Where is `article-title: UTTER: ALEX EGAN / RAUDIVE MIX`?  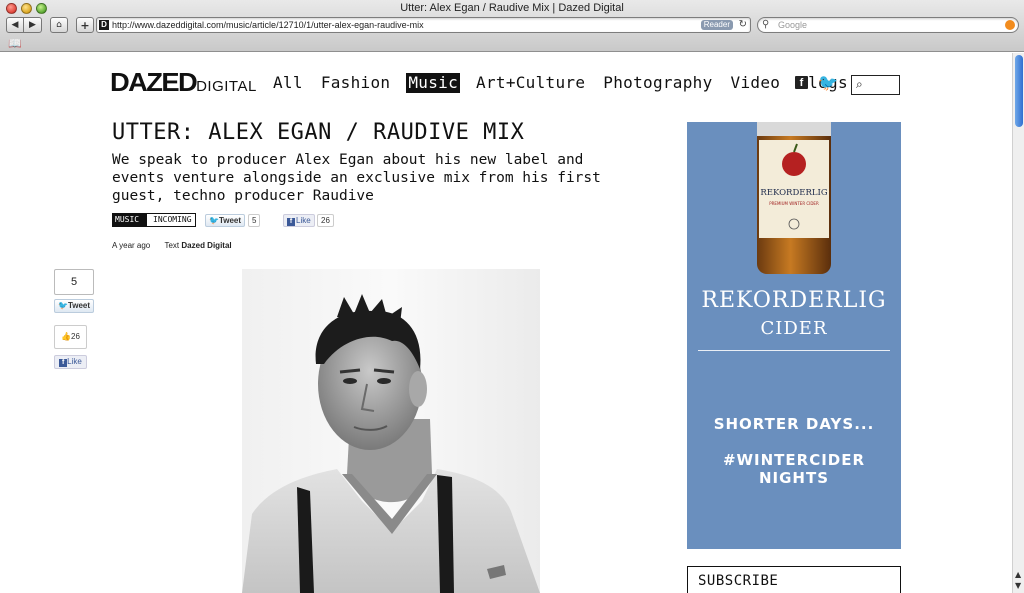 article-title: UTTER: ALEX EGAN / RAUDIVE MIX is located at coordinates (318, 132).